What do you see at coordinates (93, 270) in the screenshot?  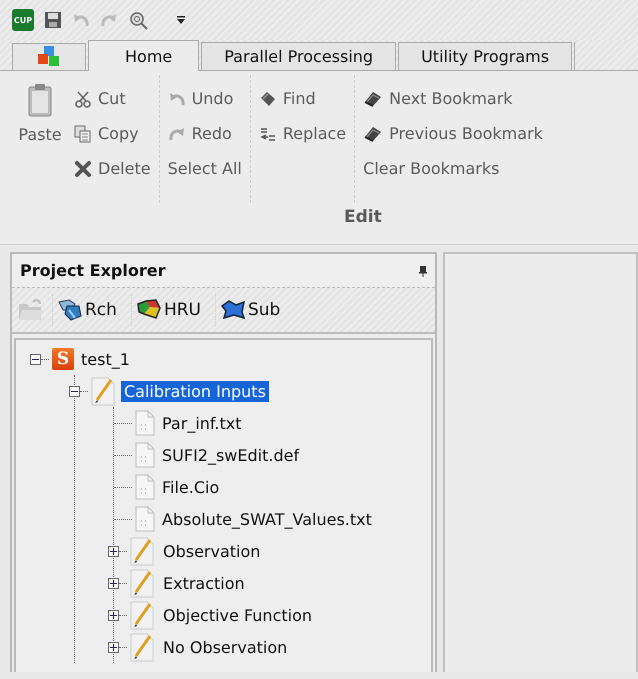 I see `panel-title: Project Explorer` at bounding box center [93, 270].